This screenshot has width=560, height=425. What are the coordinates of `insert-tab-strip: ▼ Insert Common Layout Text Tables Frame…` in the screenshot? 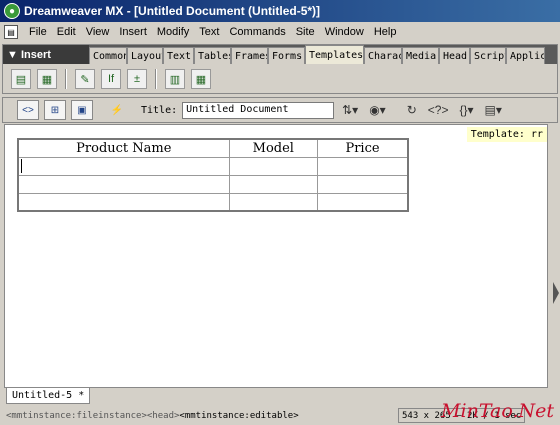 It's located at (280, 54).